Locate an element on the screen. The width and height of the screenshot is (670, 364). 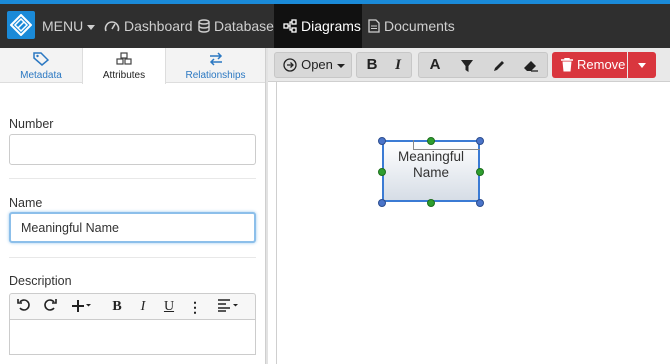
tab-label: Attributes is located at coordinates (124, 75).